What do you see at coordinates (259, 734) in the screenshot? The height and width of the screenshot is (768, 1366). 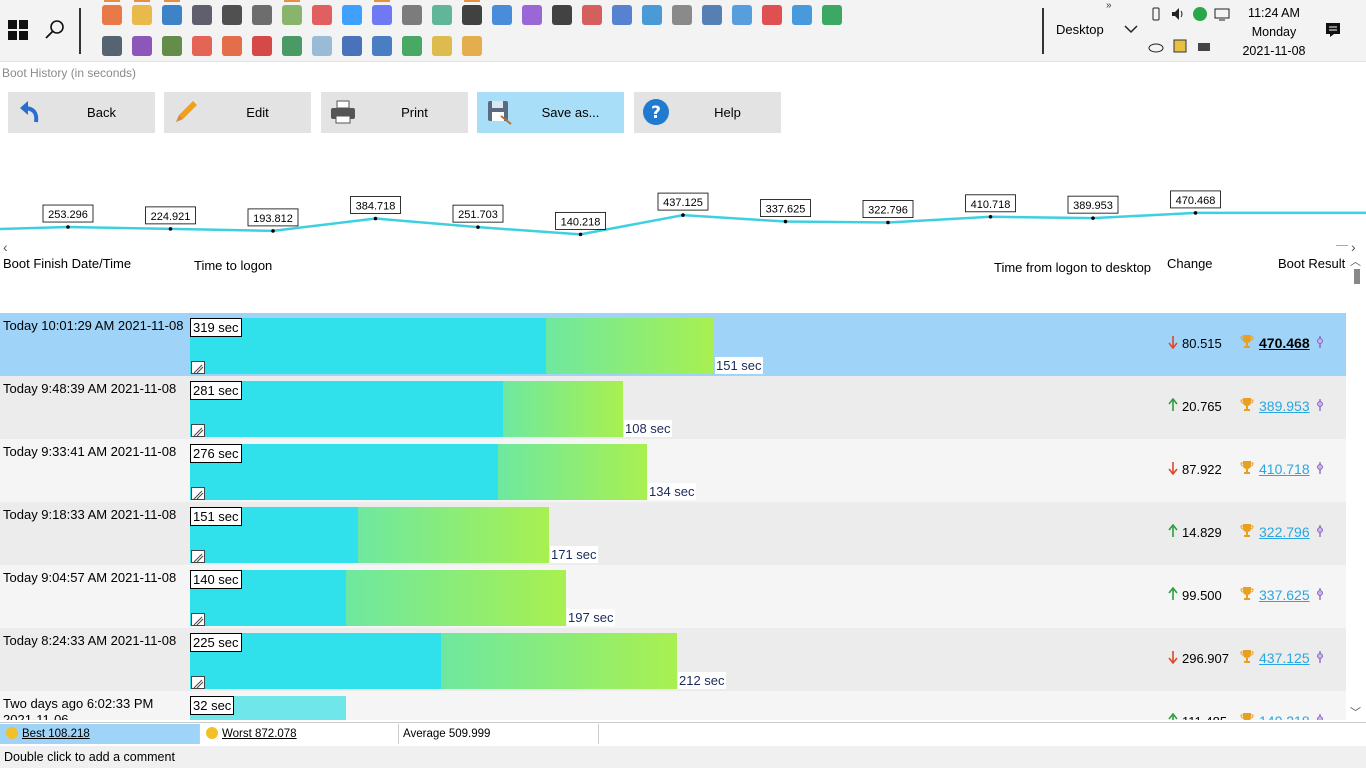 I see `worst-value: Worst 872.078` at bounding box center [259, 734].